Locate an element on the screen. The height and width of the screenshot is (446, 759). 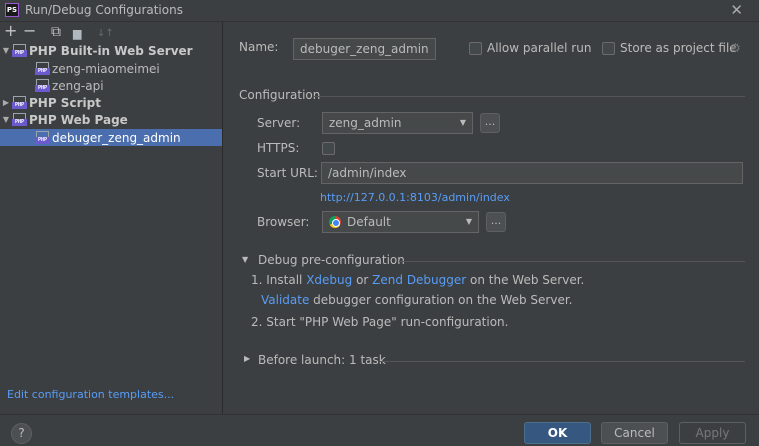
server-label: Server: is located at coordinates (279, 123).